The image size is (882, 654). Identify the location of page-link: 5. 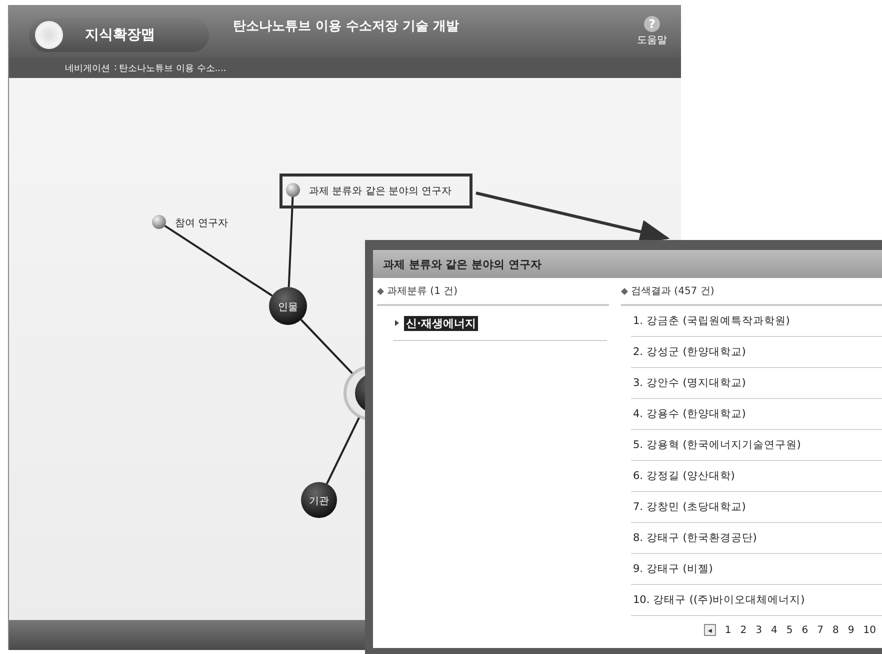
(789, 630).